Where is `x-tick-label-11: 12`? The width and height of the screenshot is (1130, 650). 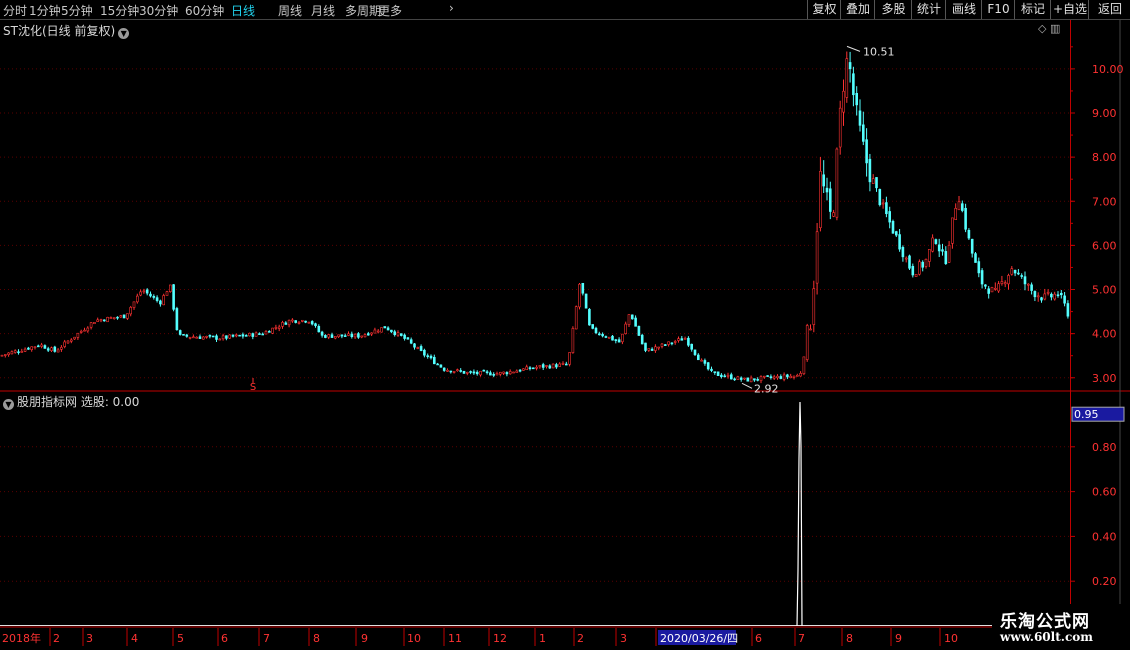 x-tick-label-11: 12 is located at coordinates (500, 638).